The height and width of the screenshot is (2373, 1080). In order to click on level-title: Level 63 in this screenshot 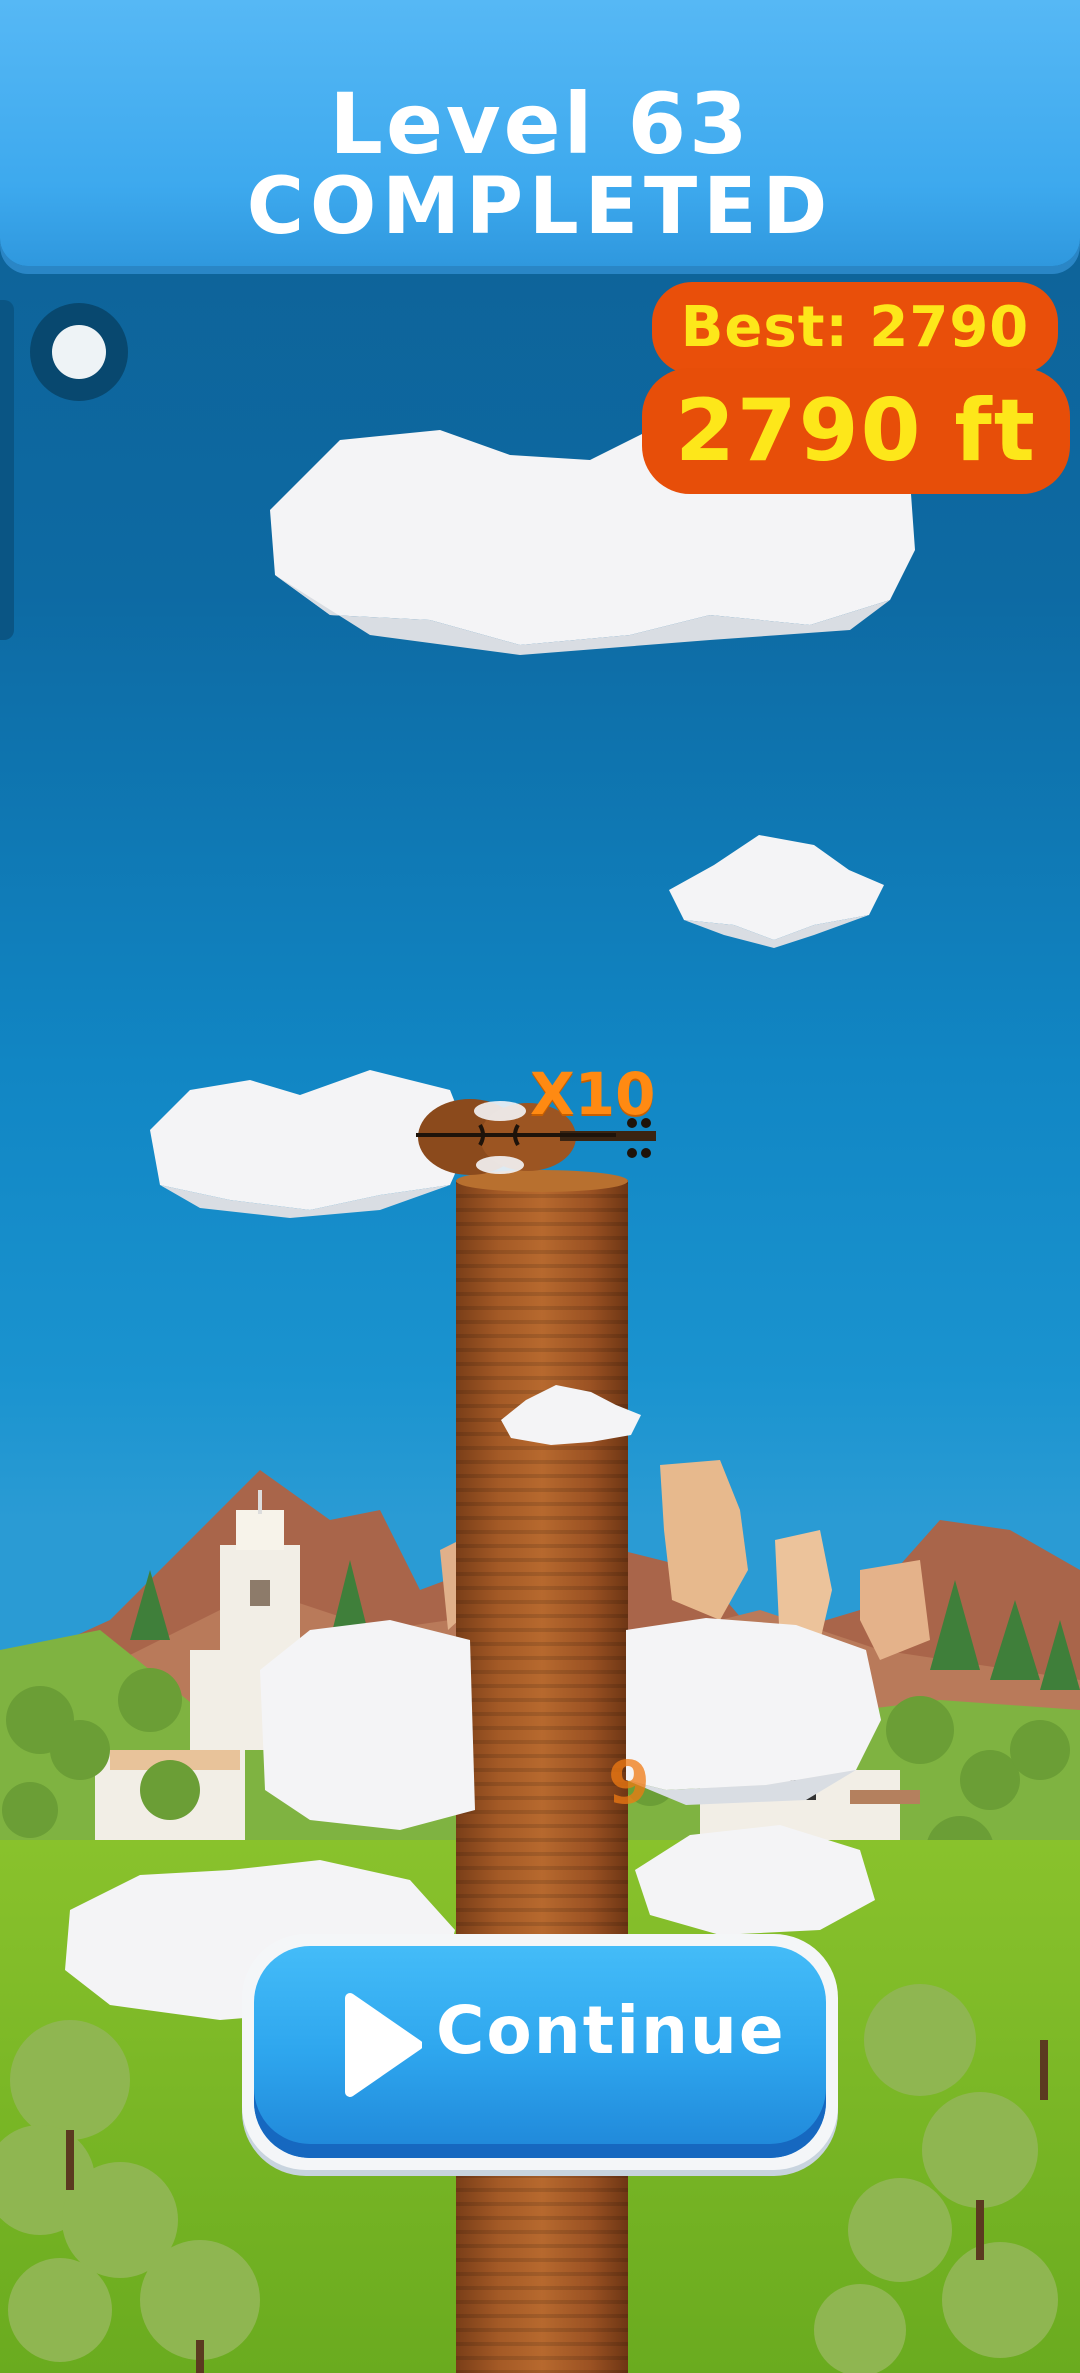, I will do `click(540, 124)`.